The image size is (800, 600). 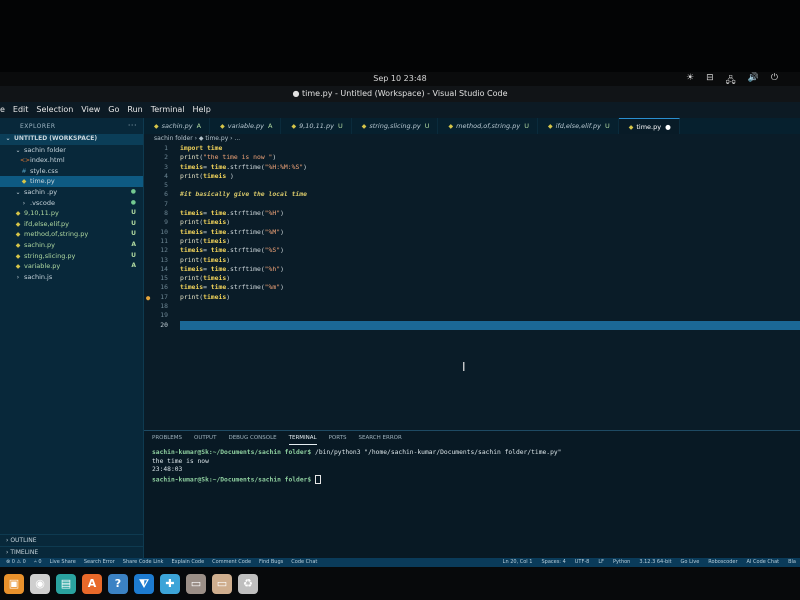 I want to click on code-line: #it basically give the local time, so click(x=490, y=194).